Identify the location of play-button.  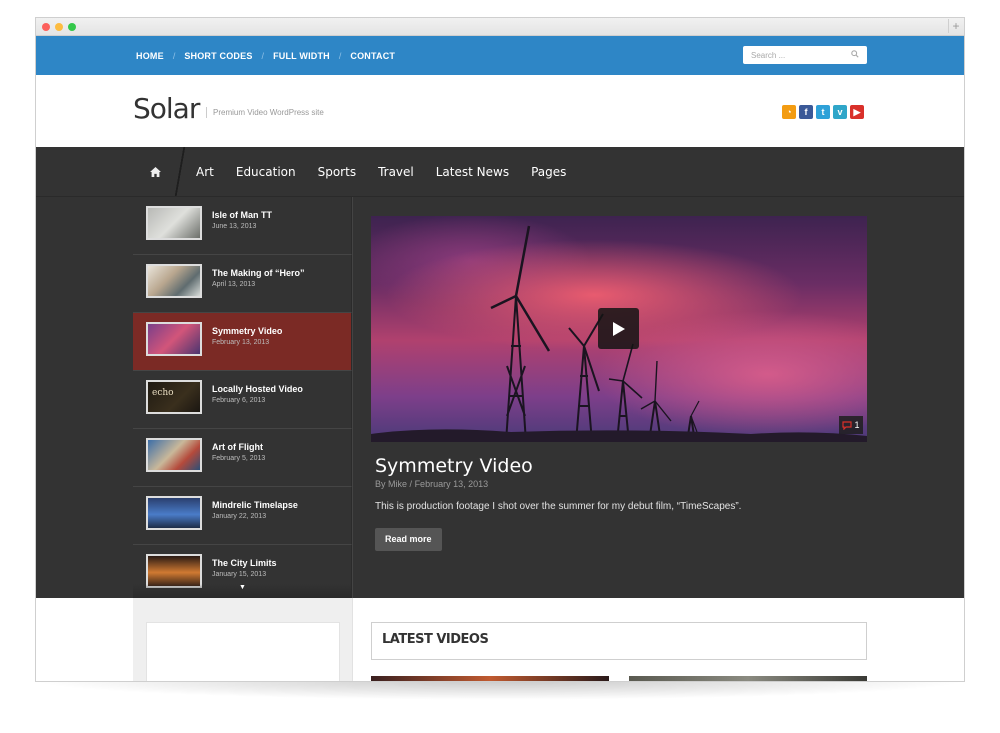
(618, 328).